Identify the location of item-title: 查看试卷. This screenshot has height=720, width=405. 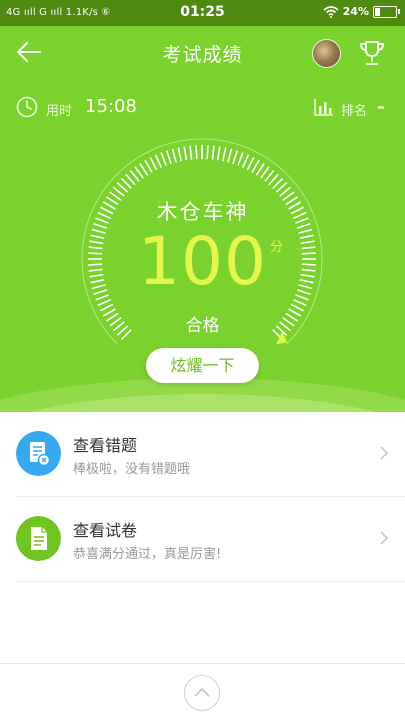
(105, 530).